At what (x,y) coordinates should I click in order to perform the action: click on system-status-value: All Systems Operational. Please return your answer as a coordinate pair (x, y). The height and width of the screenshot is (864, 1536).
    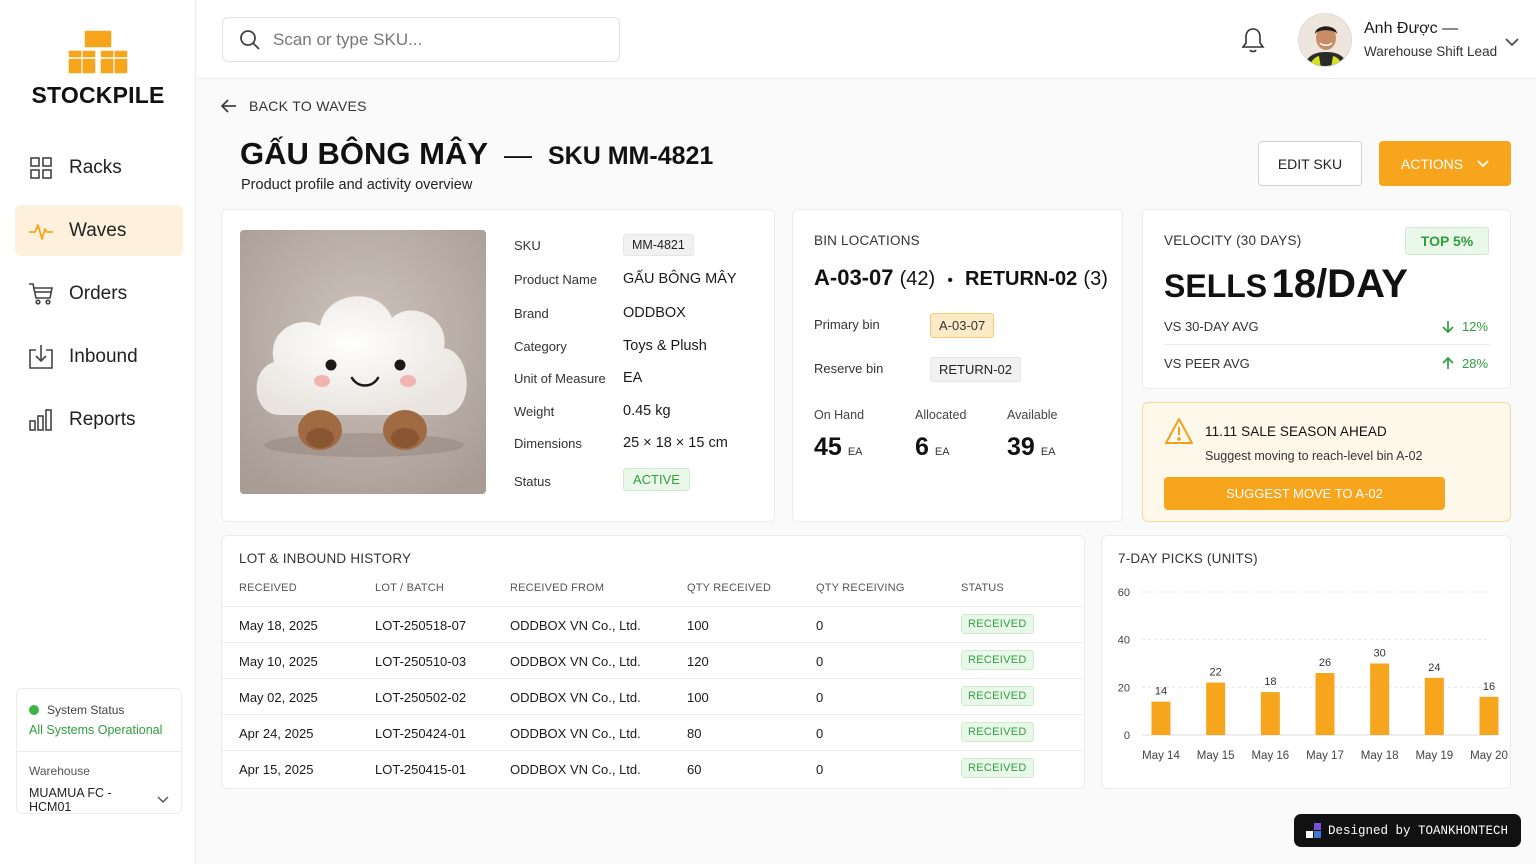
    Looking at the image, I should click on (96, 730).